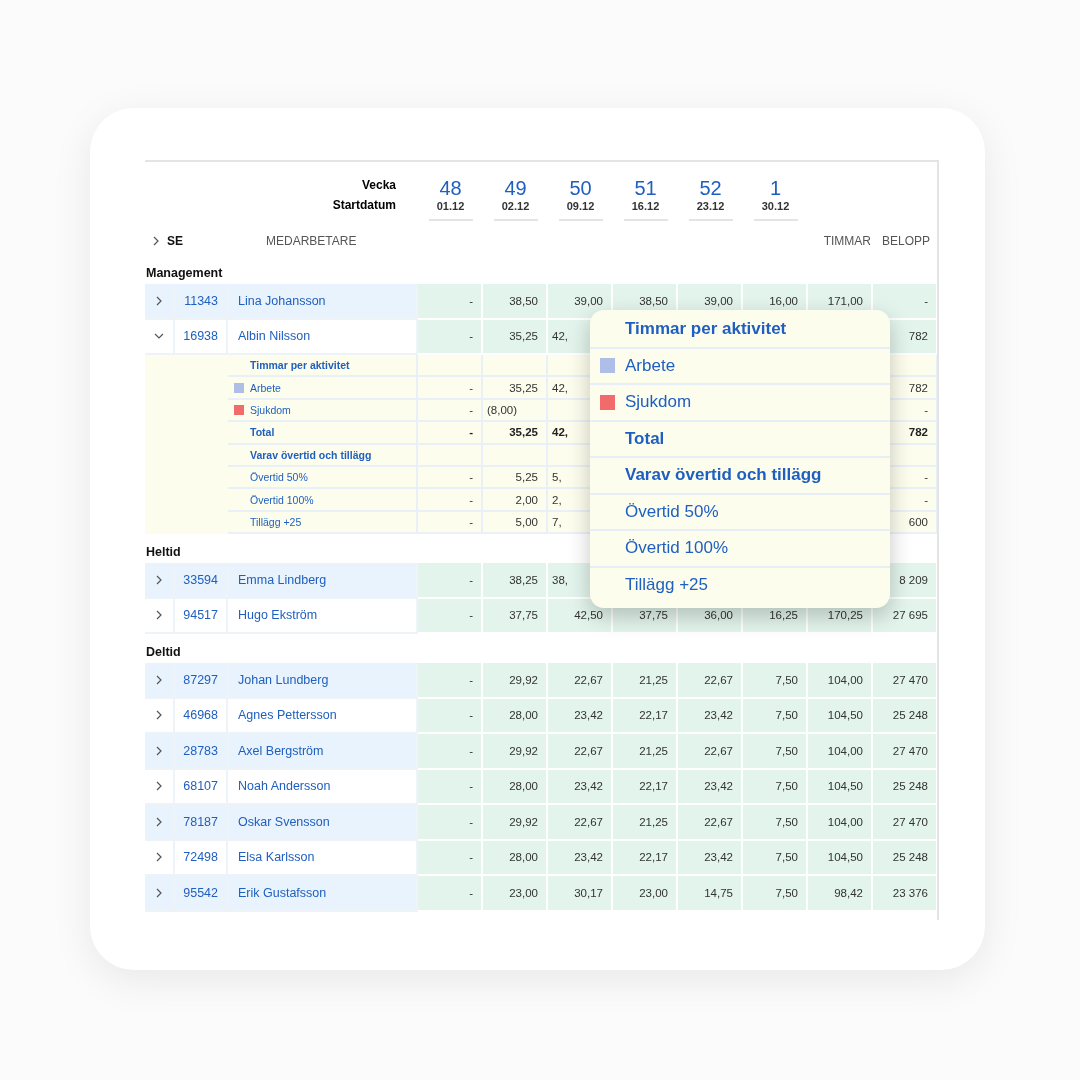  What do you see at coordinates (201, 337) in the screenshot?
I see `employee-id: 16938` at bounding box center [201, 337].